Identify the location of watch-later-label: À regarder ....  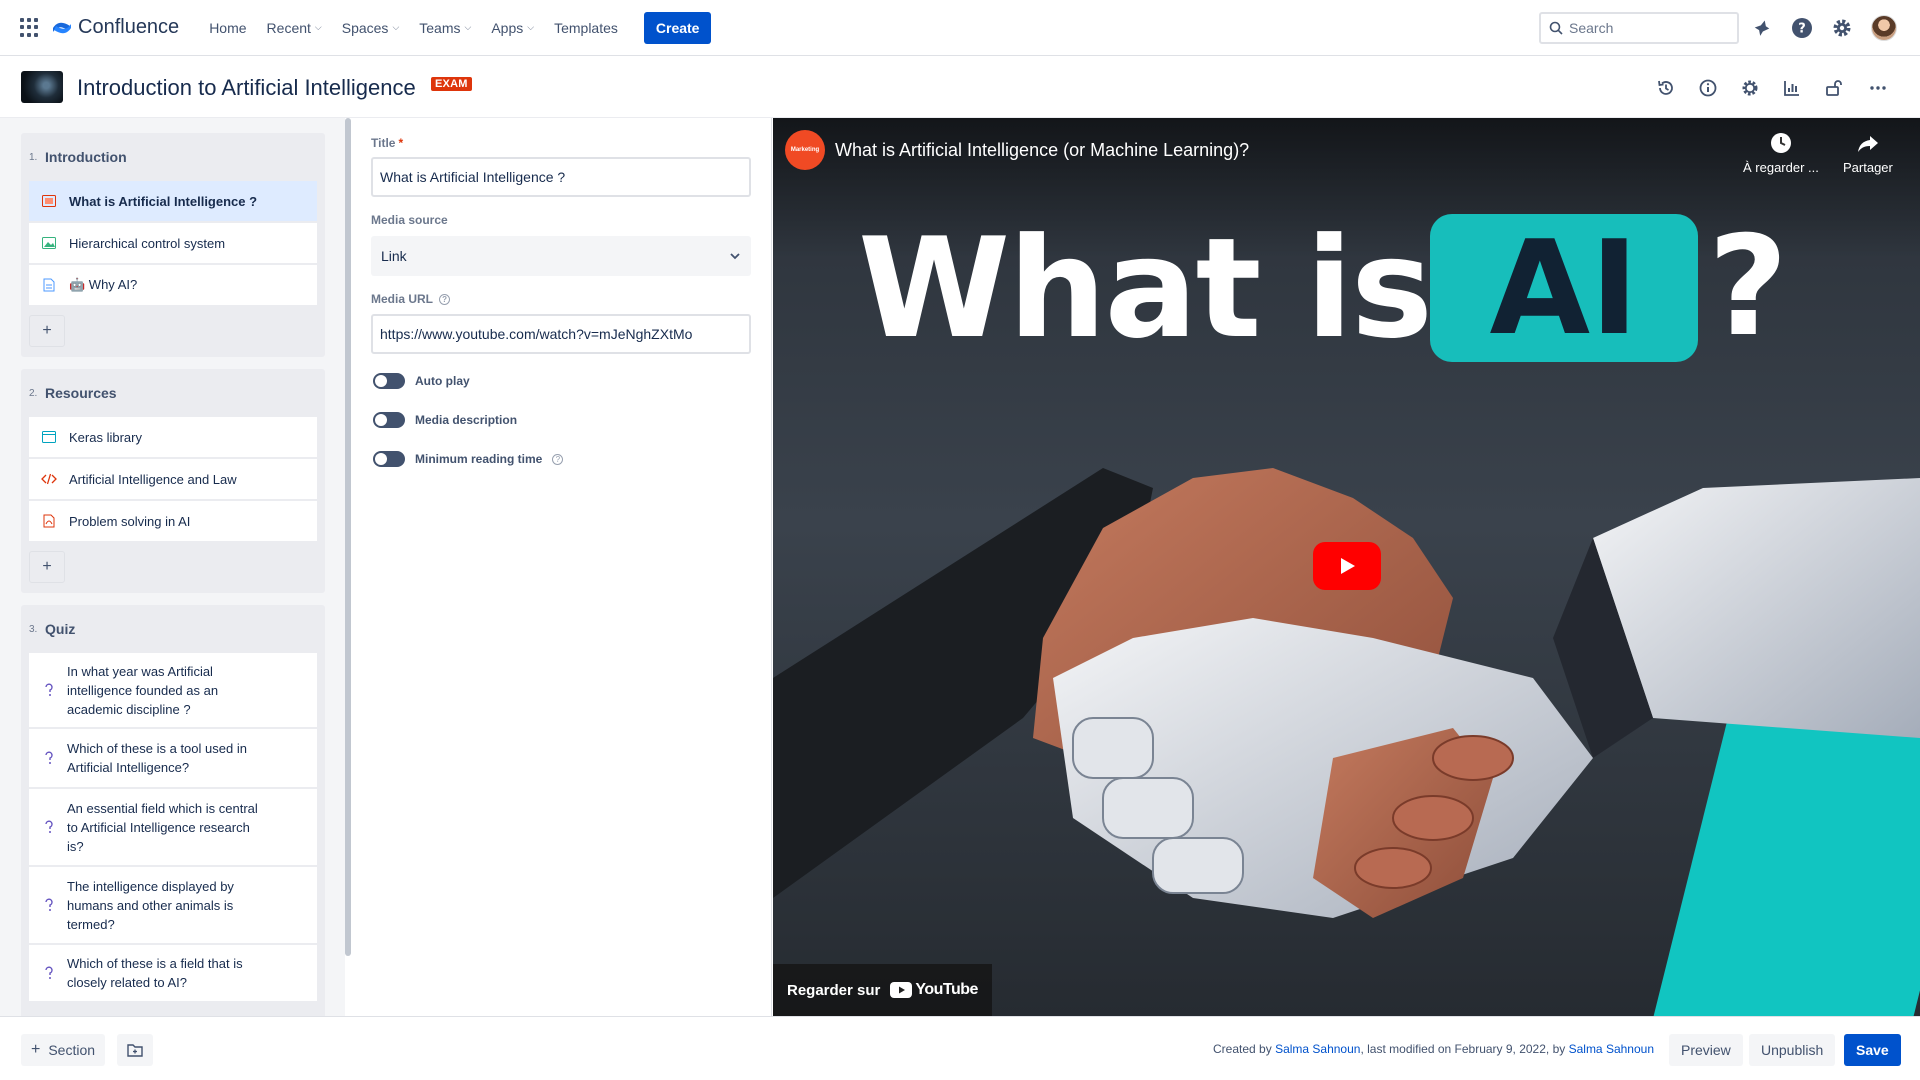
(1781, 167).